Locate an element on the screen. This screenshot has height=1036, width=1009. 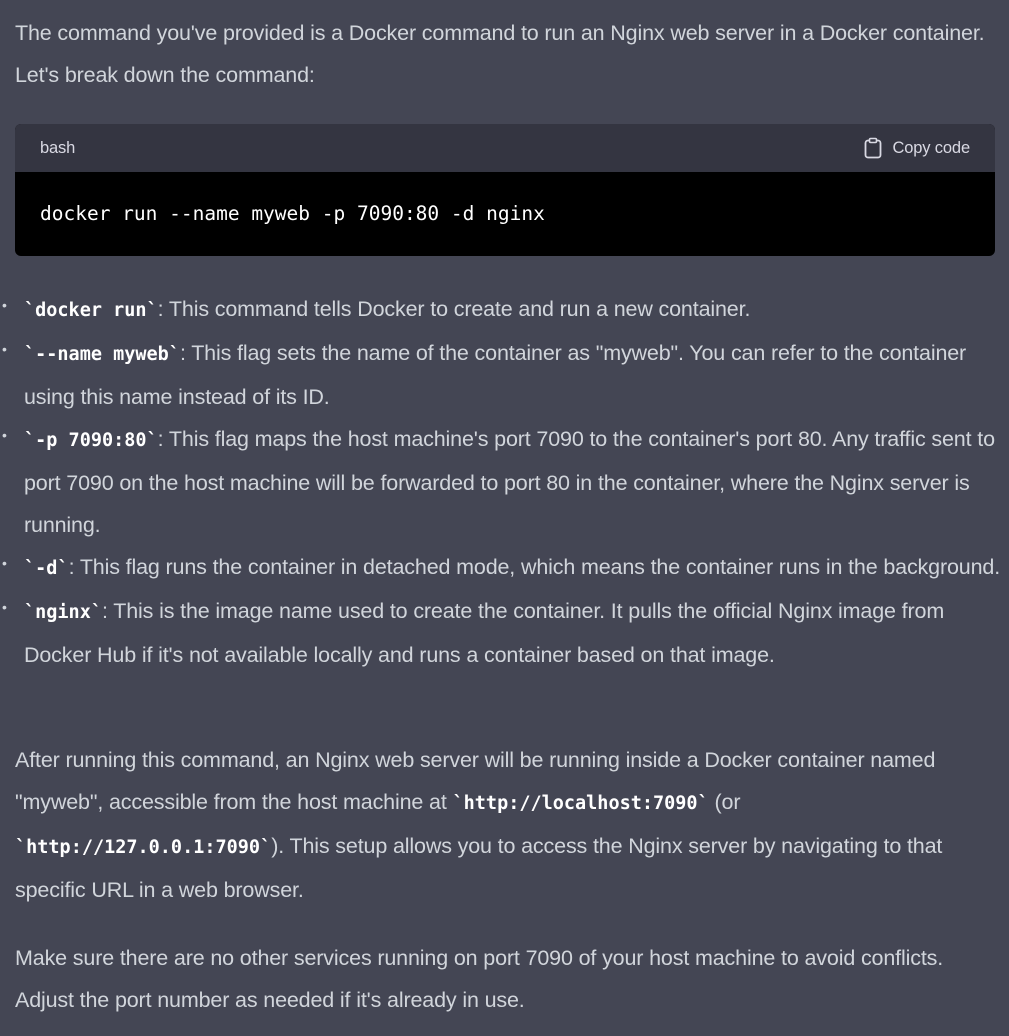
inline-code: `-p 7090:80` is located at coordinates (91, 440).